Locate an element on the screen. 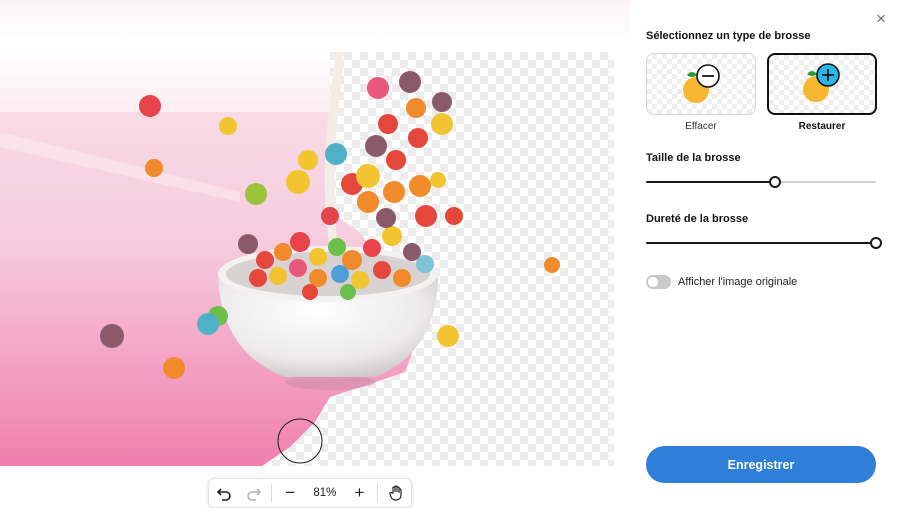 This screenshot has height=508, width=900. brush-option-restore-label: Restaurer is located at coordinates (822, 126).